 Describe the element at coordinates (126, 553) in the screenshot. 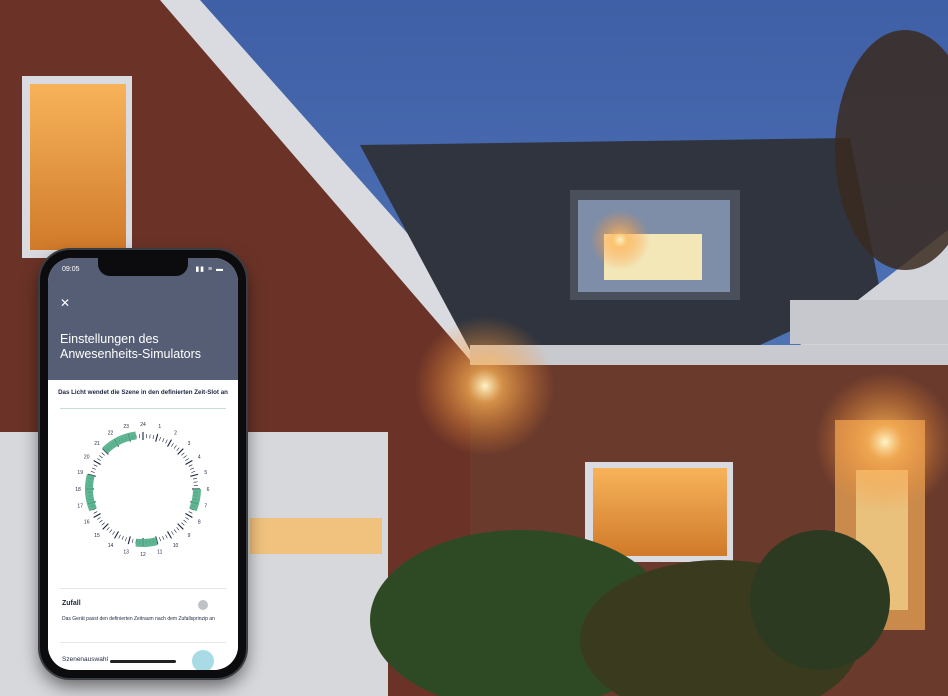

I see `dial-hour-label: 13` at that location.